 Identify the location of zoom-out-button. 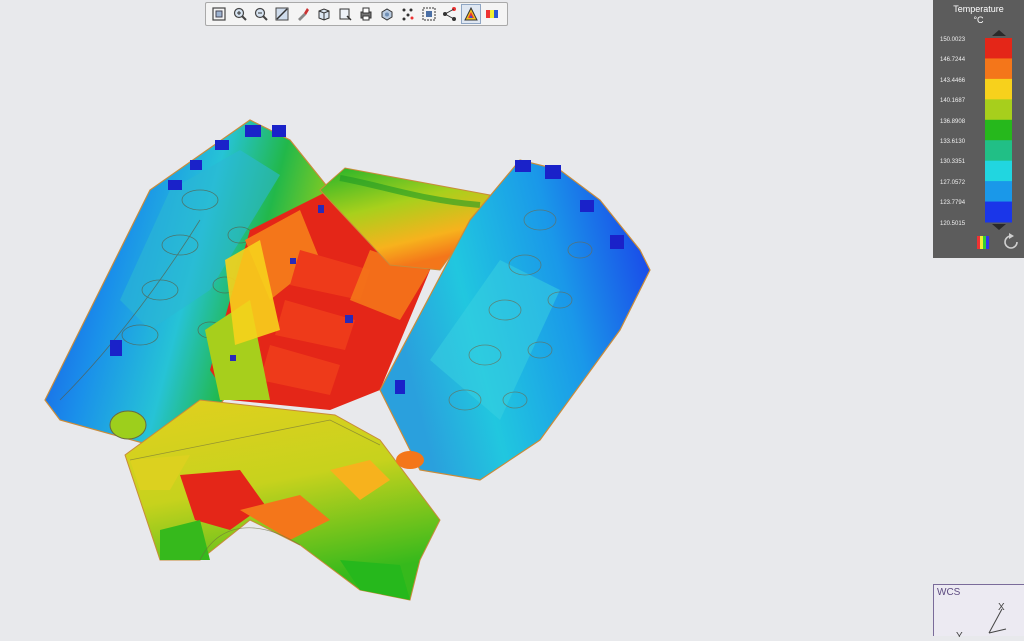
(261, 14).